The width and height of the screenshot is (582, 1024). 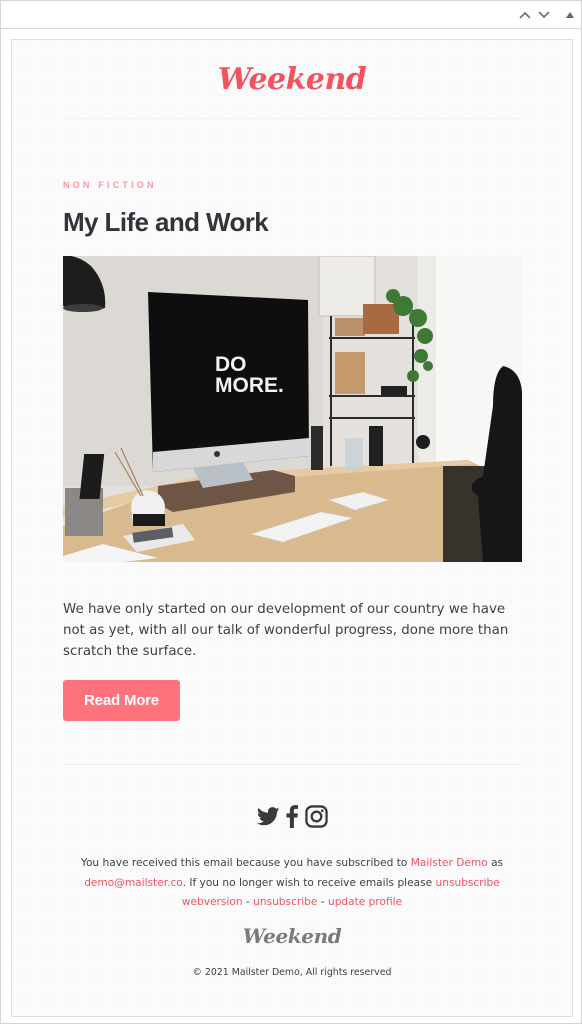 What do you see at coordinates (212, 902) in the screenshot?
I see `webversion-link: webversion` at bounding box center [212, 902].